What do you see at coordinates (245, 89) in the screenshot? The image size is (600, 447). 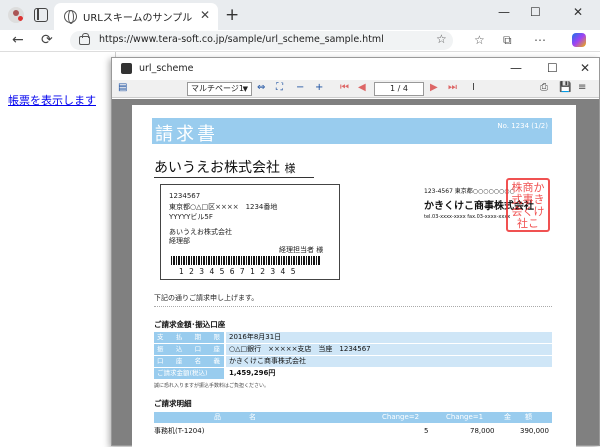 I see `chevron-down-icon: ▼` at bounding box center [245, 89].